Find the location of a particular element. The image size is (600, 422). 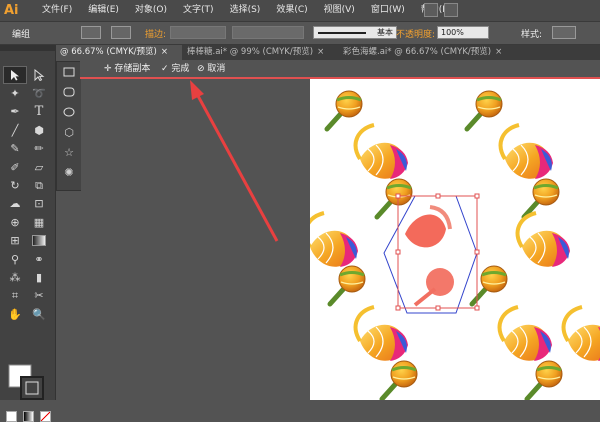

stroke-line-preview is located at coordinates (342, 33).